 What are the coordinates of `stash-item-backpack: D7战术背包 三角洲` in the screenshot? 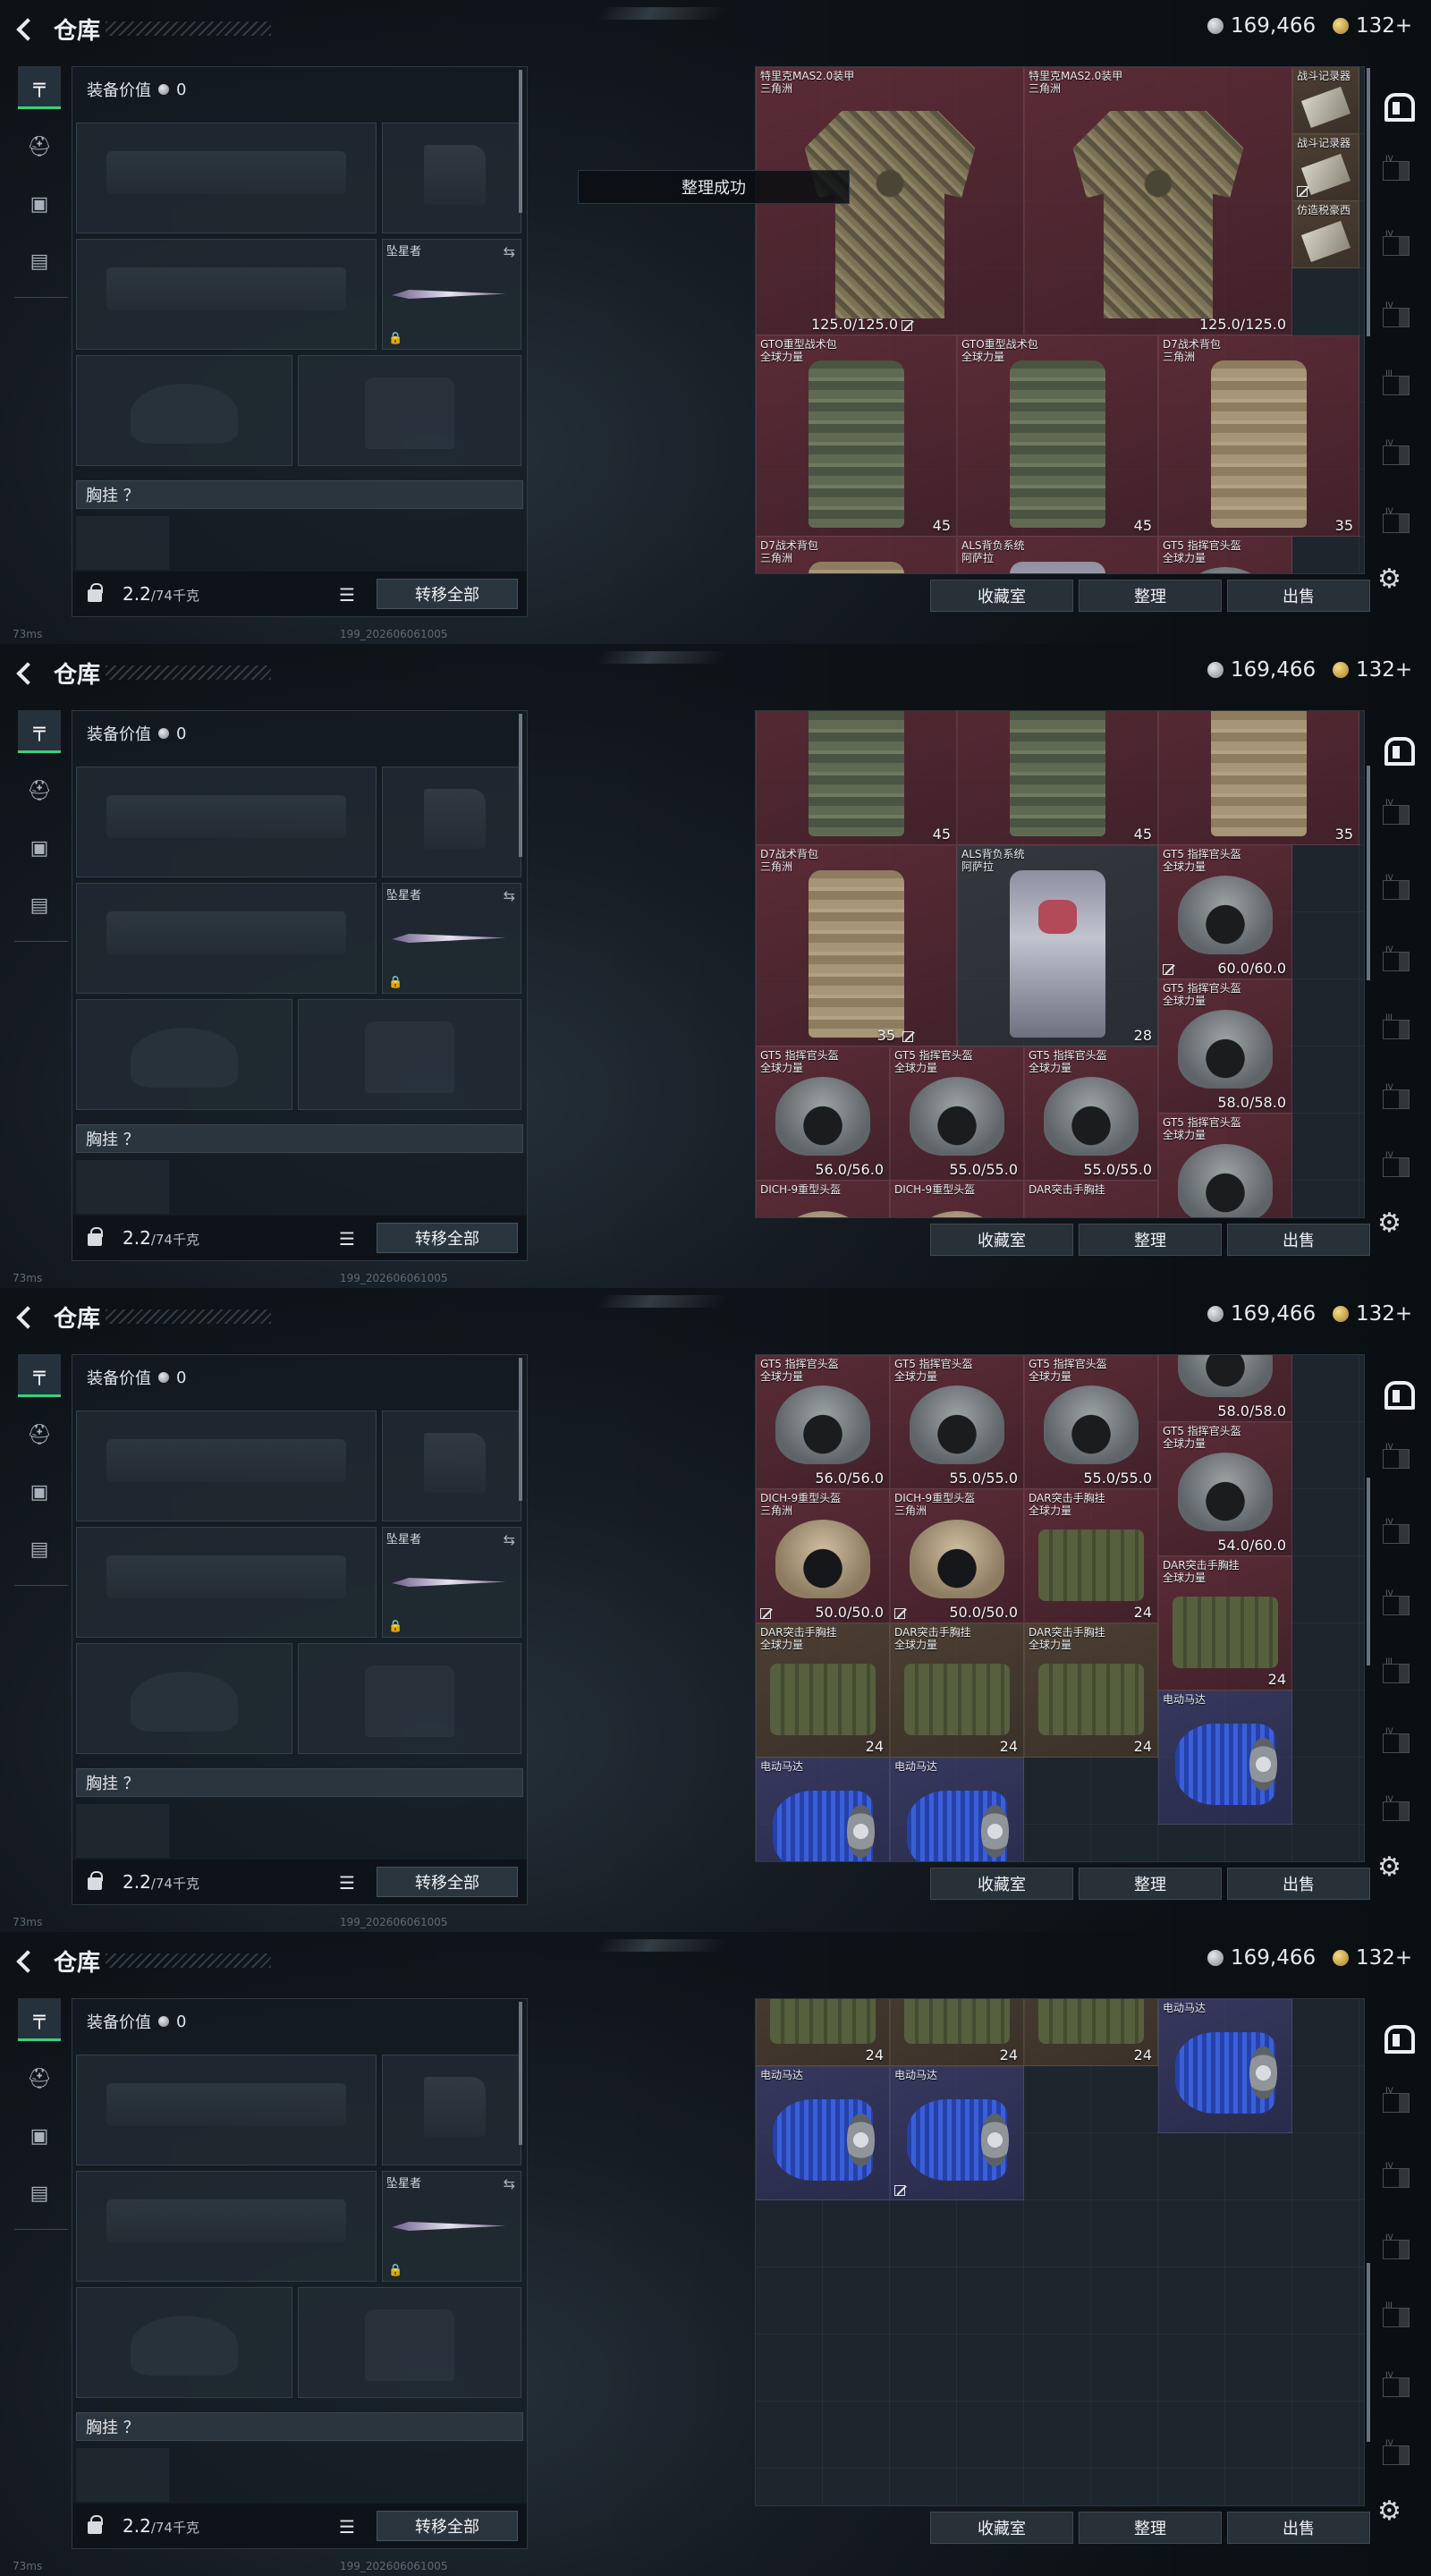 It's located at (857, 555).